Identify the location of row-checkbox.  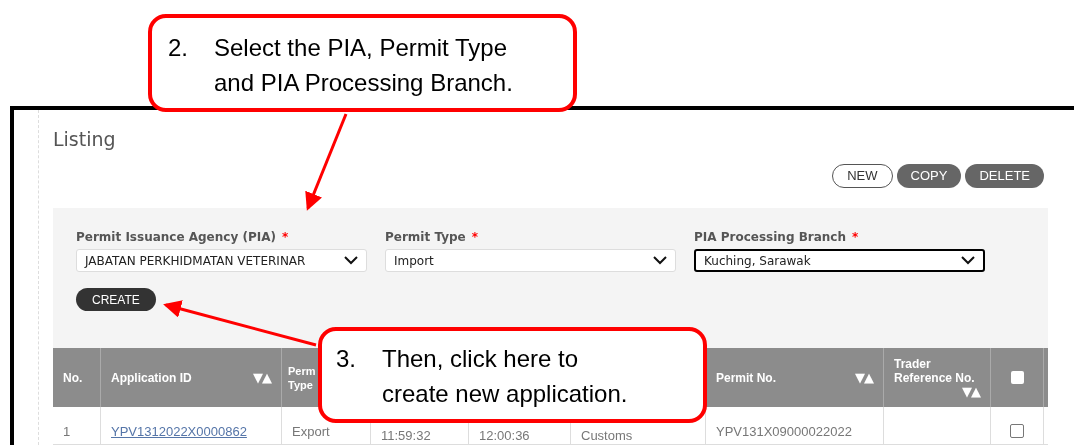
(1017, 431).